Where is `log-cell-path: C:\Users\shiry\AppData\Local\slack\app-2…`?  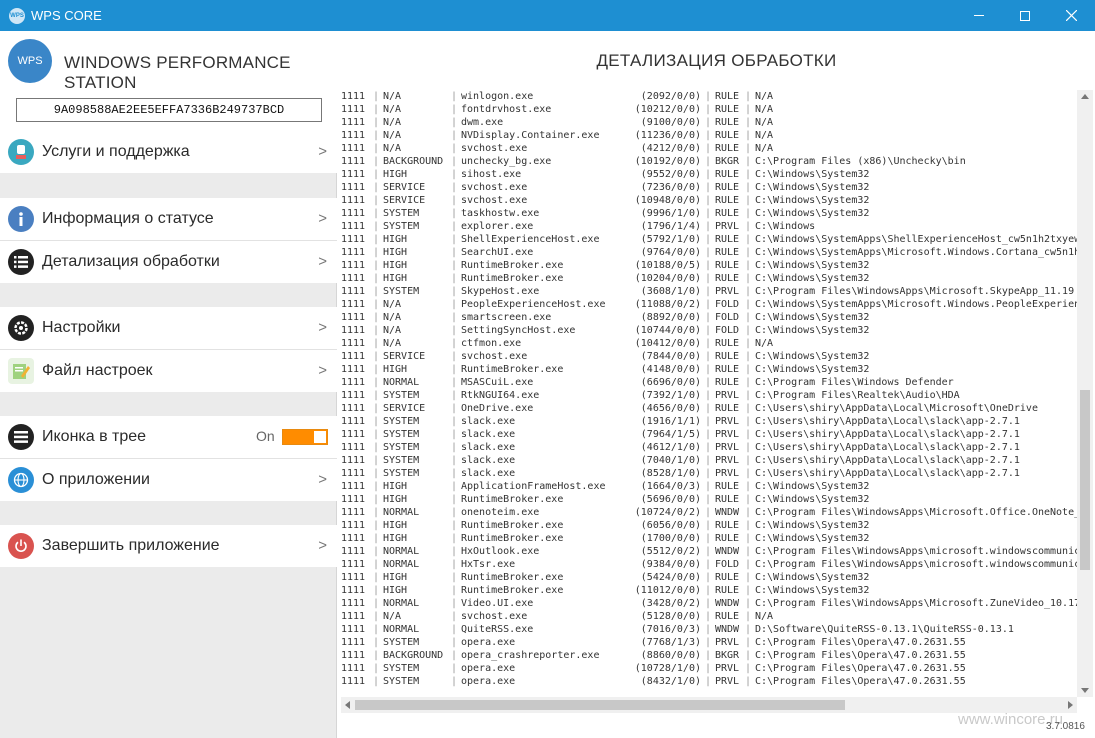
log-cell-path: C:\Users\shiry\AppData\Local\slack\app-2… is located at coordinates (887, 460).